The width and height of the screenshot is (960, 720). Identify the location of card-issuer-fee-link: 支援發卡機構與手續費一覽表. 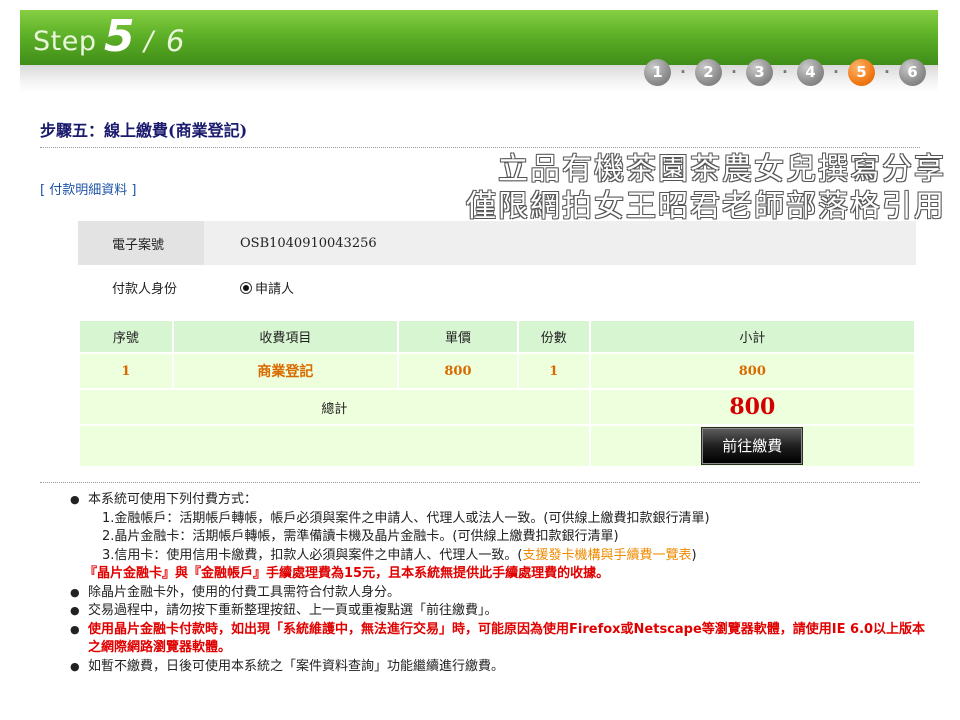
(606, 555).